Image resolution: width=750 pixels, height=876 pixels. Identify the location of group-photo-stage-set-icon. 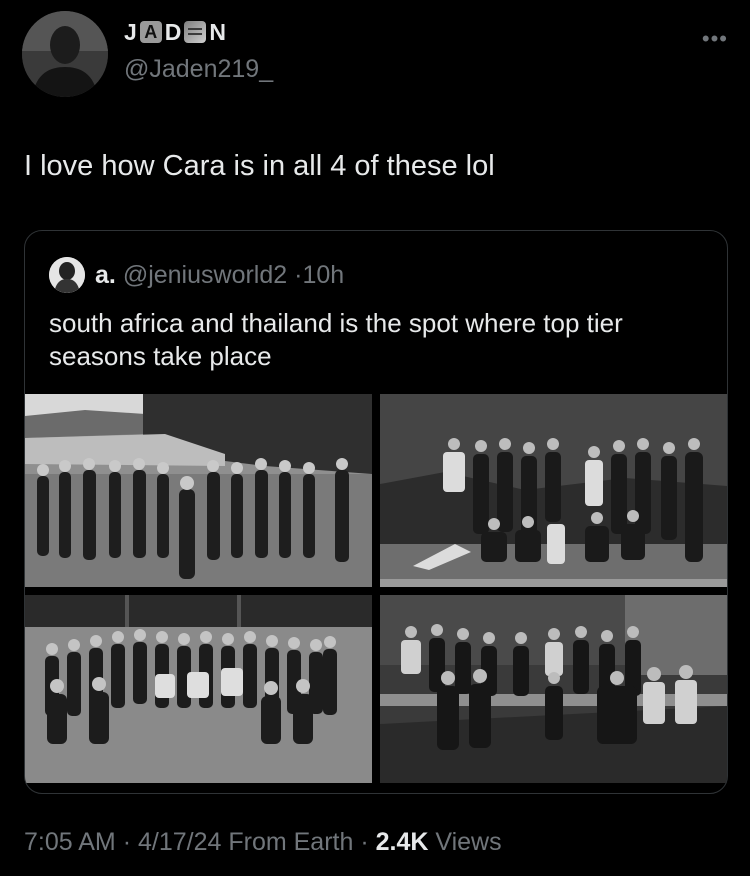
(553, 689).